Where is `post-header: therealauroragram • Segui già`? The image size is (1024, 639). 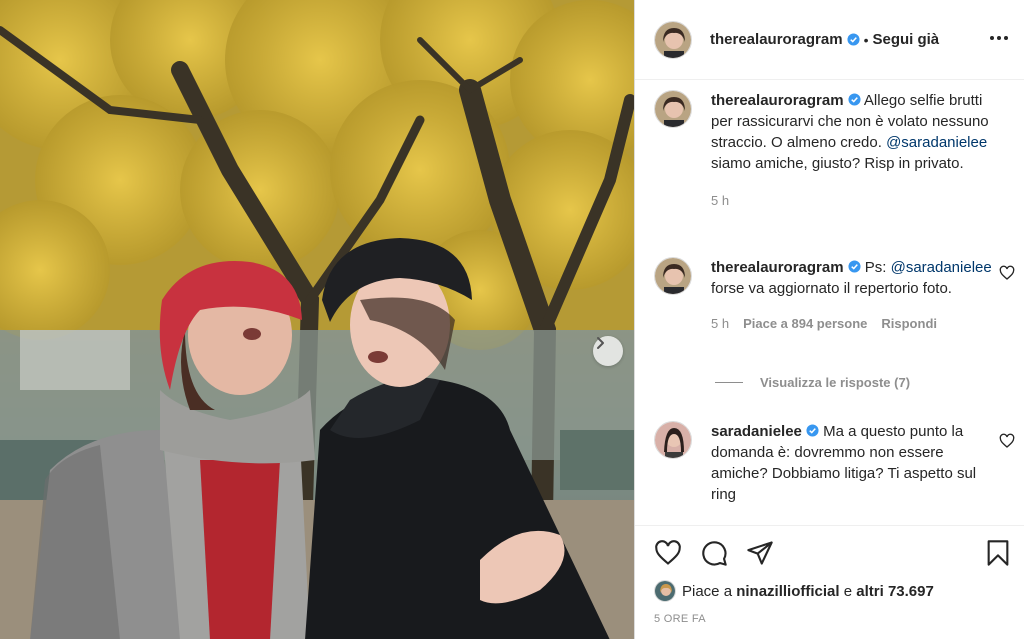 post-header: therealauroragram • Segui già is located at coordinates (829, 40).